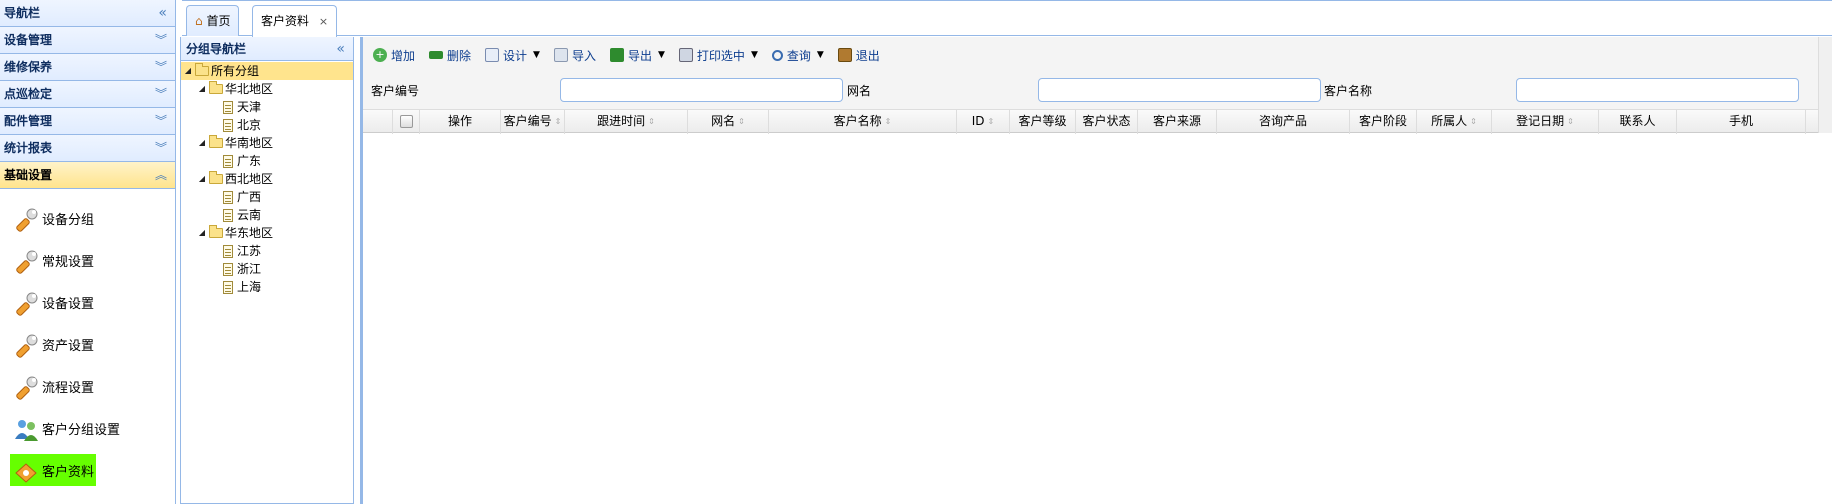 The height and width of the screenshot is (504, 1832). Describe the element at coordinates (512, 55) in the screenshot. I see `design-button: 设计 ▼` at that location.